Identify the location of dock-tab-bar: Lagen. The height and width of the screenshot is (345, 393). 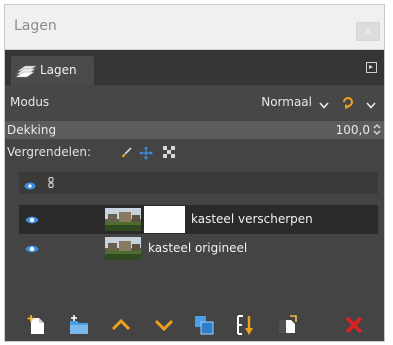
(194, 67).